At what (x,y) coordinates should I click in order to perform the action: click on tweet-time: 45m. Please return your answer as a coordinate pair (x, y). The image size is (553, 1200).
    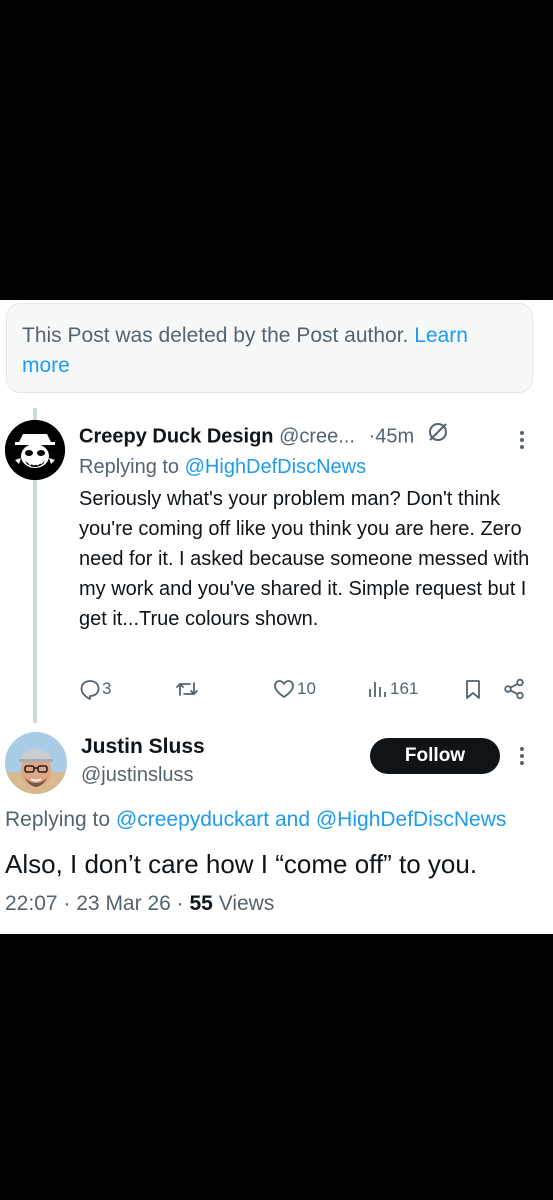
    Looking at the image, I should click on (394, 436).